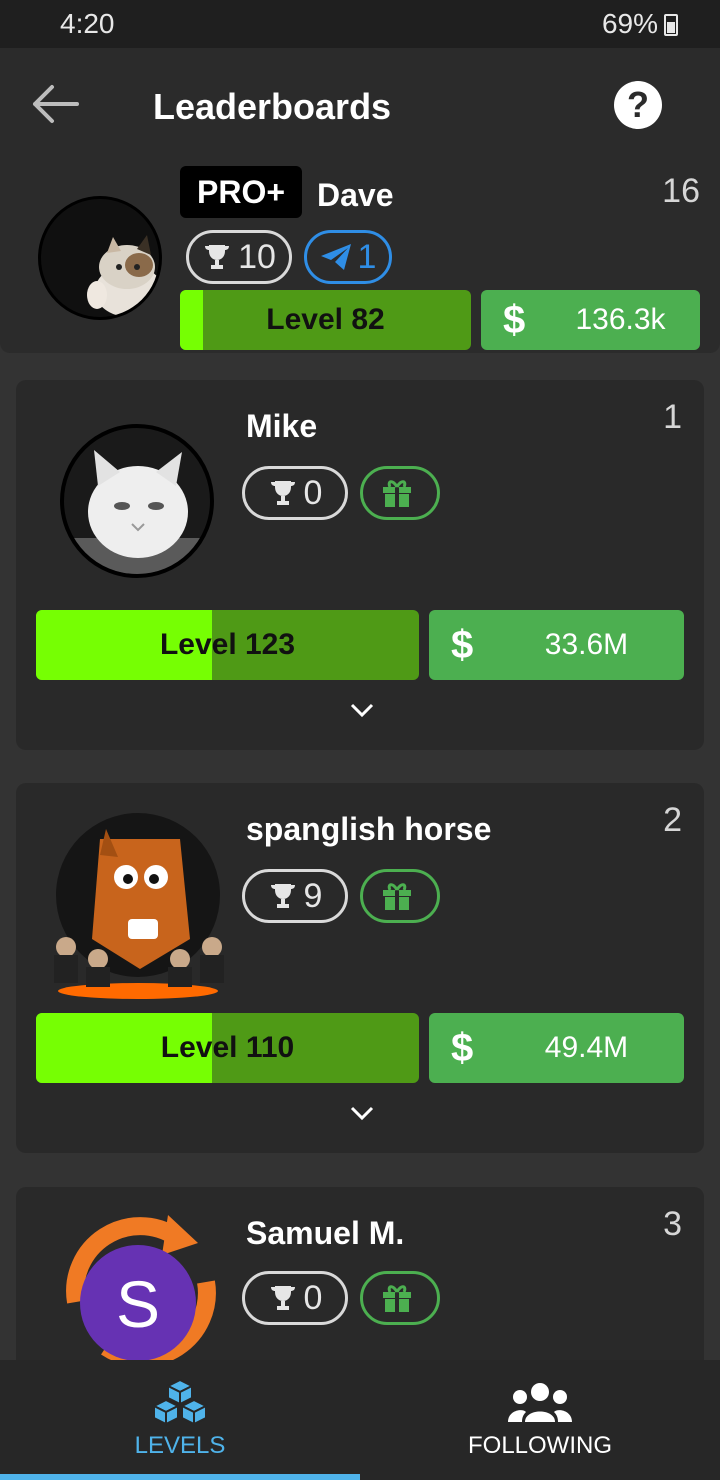  What do you see at coordinates (629, 23) in the screenshot?
I see `battery-percent: 69%` at bounding box center [629, 23].